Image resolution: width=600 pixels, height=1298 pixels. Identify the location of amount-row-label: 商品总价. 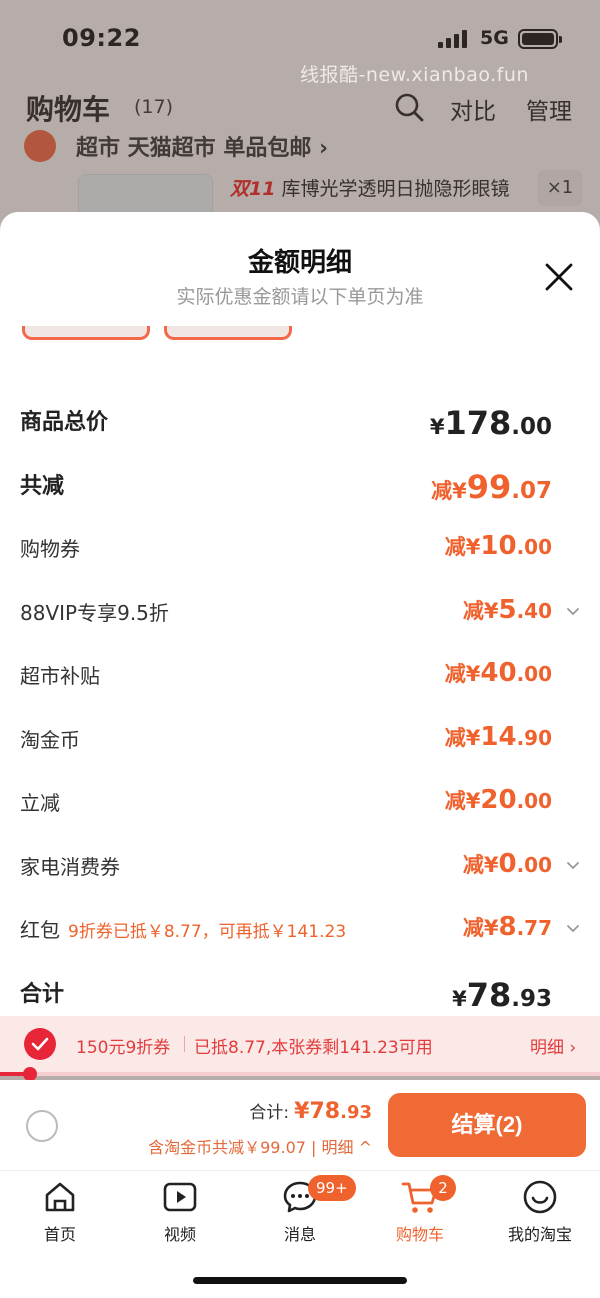
(64, 420).